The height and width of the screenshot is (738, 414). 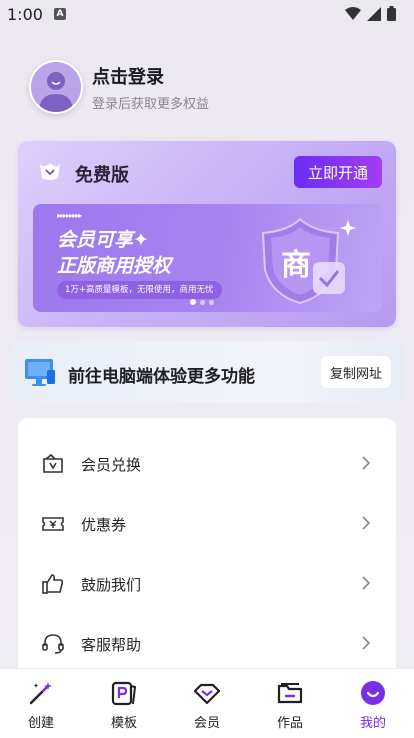 I want to click on menu-item-label: 客服帮助, so click(x=111, y=645).